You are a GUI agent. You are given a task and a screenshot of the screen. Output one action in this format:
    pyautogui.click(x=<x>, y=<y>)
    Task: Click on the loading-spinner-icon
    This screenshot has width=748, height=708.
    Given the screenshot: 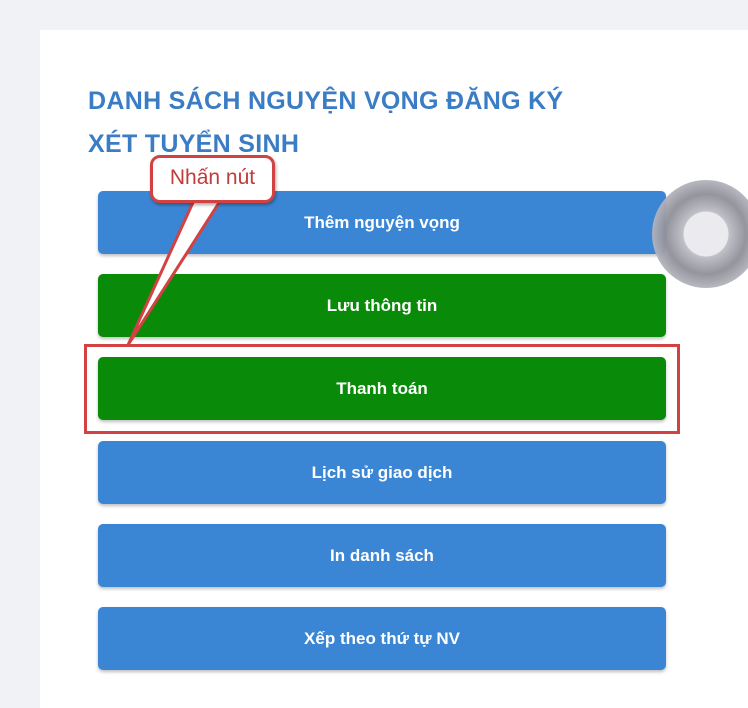 What is the action you would take?
    pyautogui.click(x=700, y=234)
    